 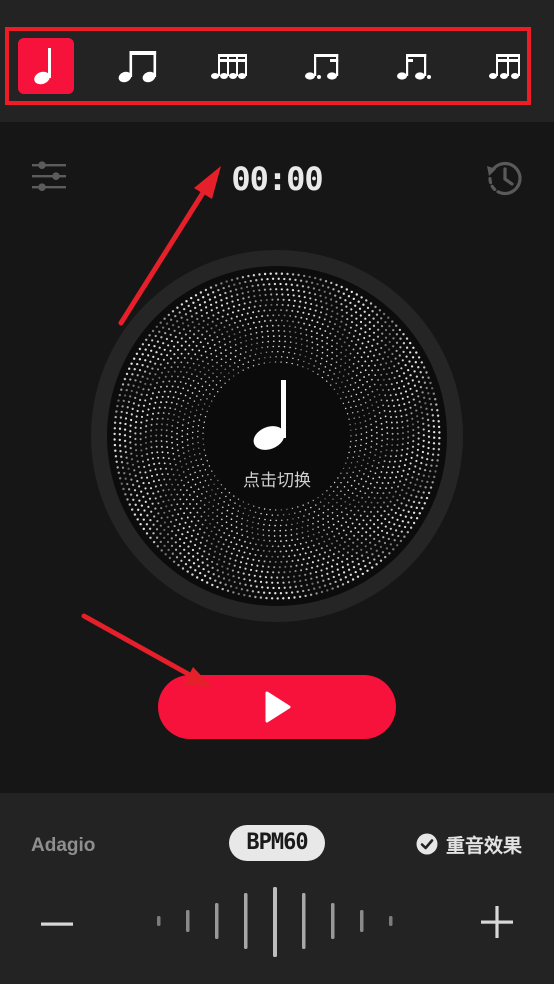 I want to click on highlight-frame, so click(x=268, y=66).